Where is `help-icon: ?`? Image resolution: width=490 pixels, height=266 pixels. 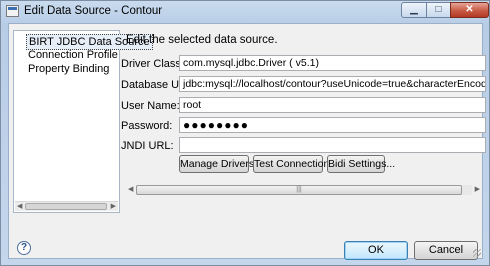 help-icon: ? is located at coordinates (24, 248).